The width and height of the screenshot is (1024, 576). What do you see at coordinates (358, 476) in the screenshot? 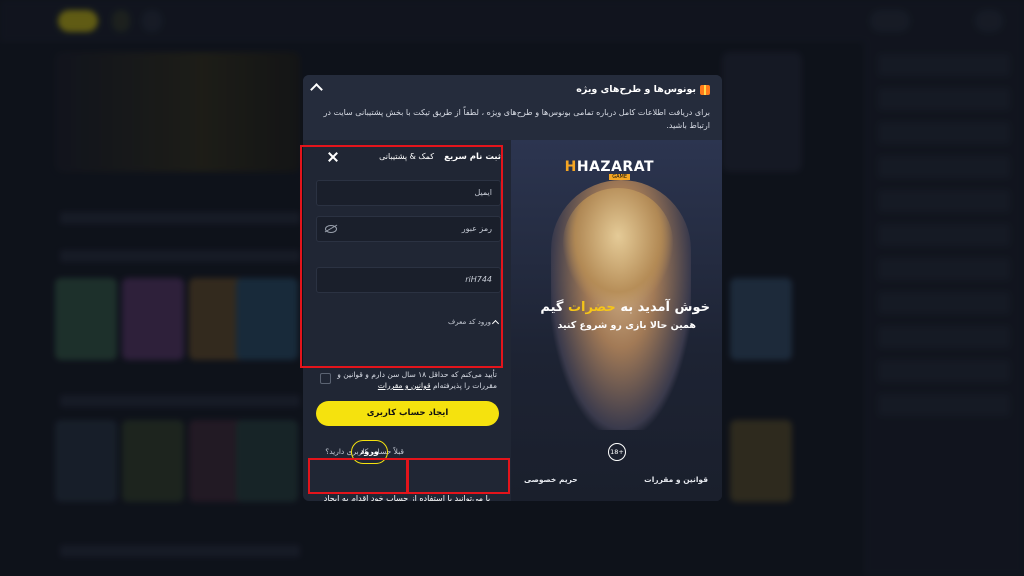
I see `highlight-box-telegram` at bounding box center [358, 476].